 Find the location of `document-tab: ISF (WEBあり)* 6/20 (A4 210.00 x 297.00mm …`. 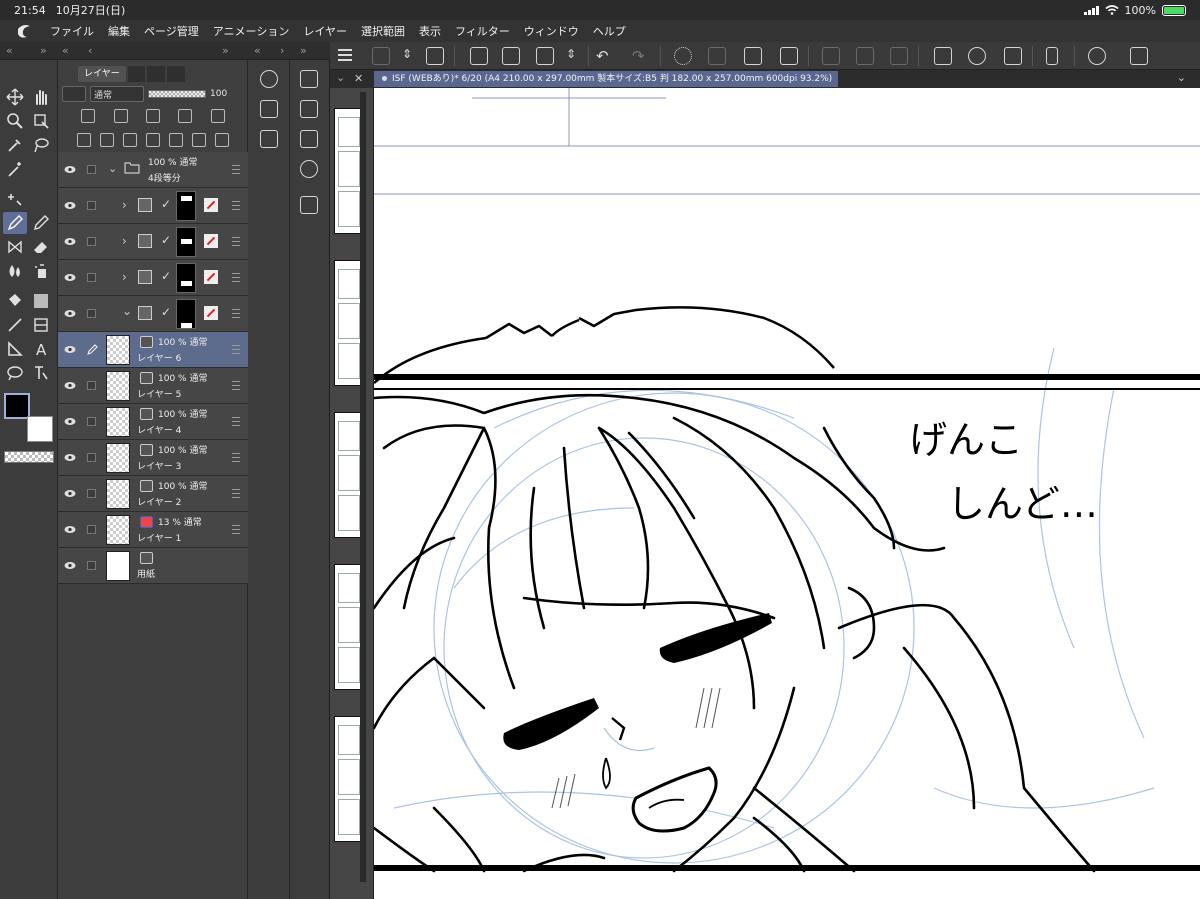

document-tab: ISF (WEBあり)* 6/20 (A4 210.00 x 297.00mm … is located at coordinates (606, 79).